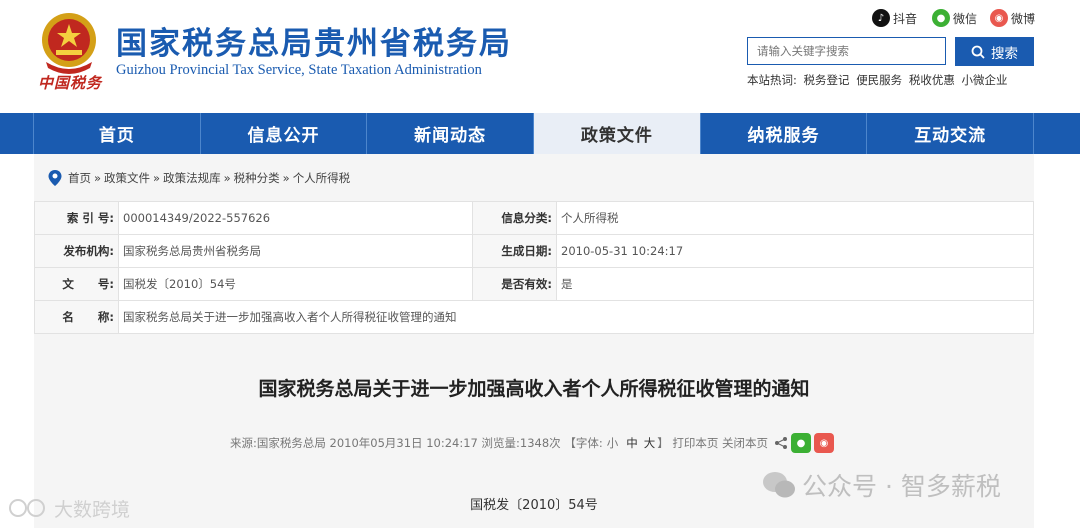 Image resolution: width=1080 pixels, height=528 pixels. I want to click on nav-item-policy-documents: 政策文件, so click(617, 133).